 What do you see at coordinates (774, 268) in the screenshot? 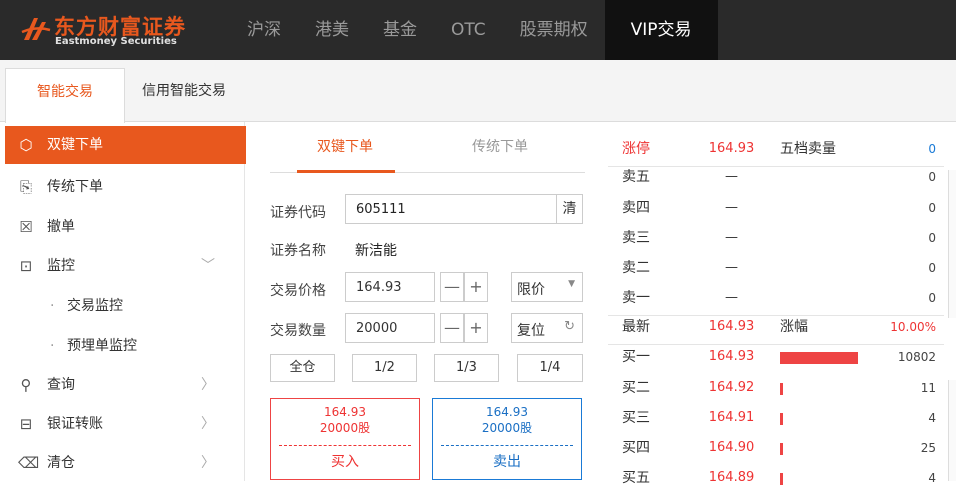
I see `ask-row: 卖二 — 0` at bounding box center [774, 268].